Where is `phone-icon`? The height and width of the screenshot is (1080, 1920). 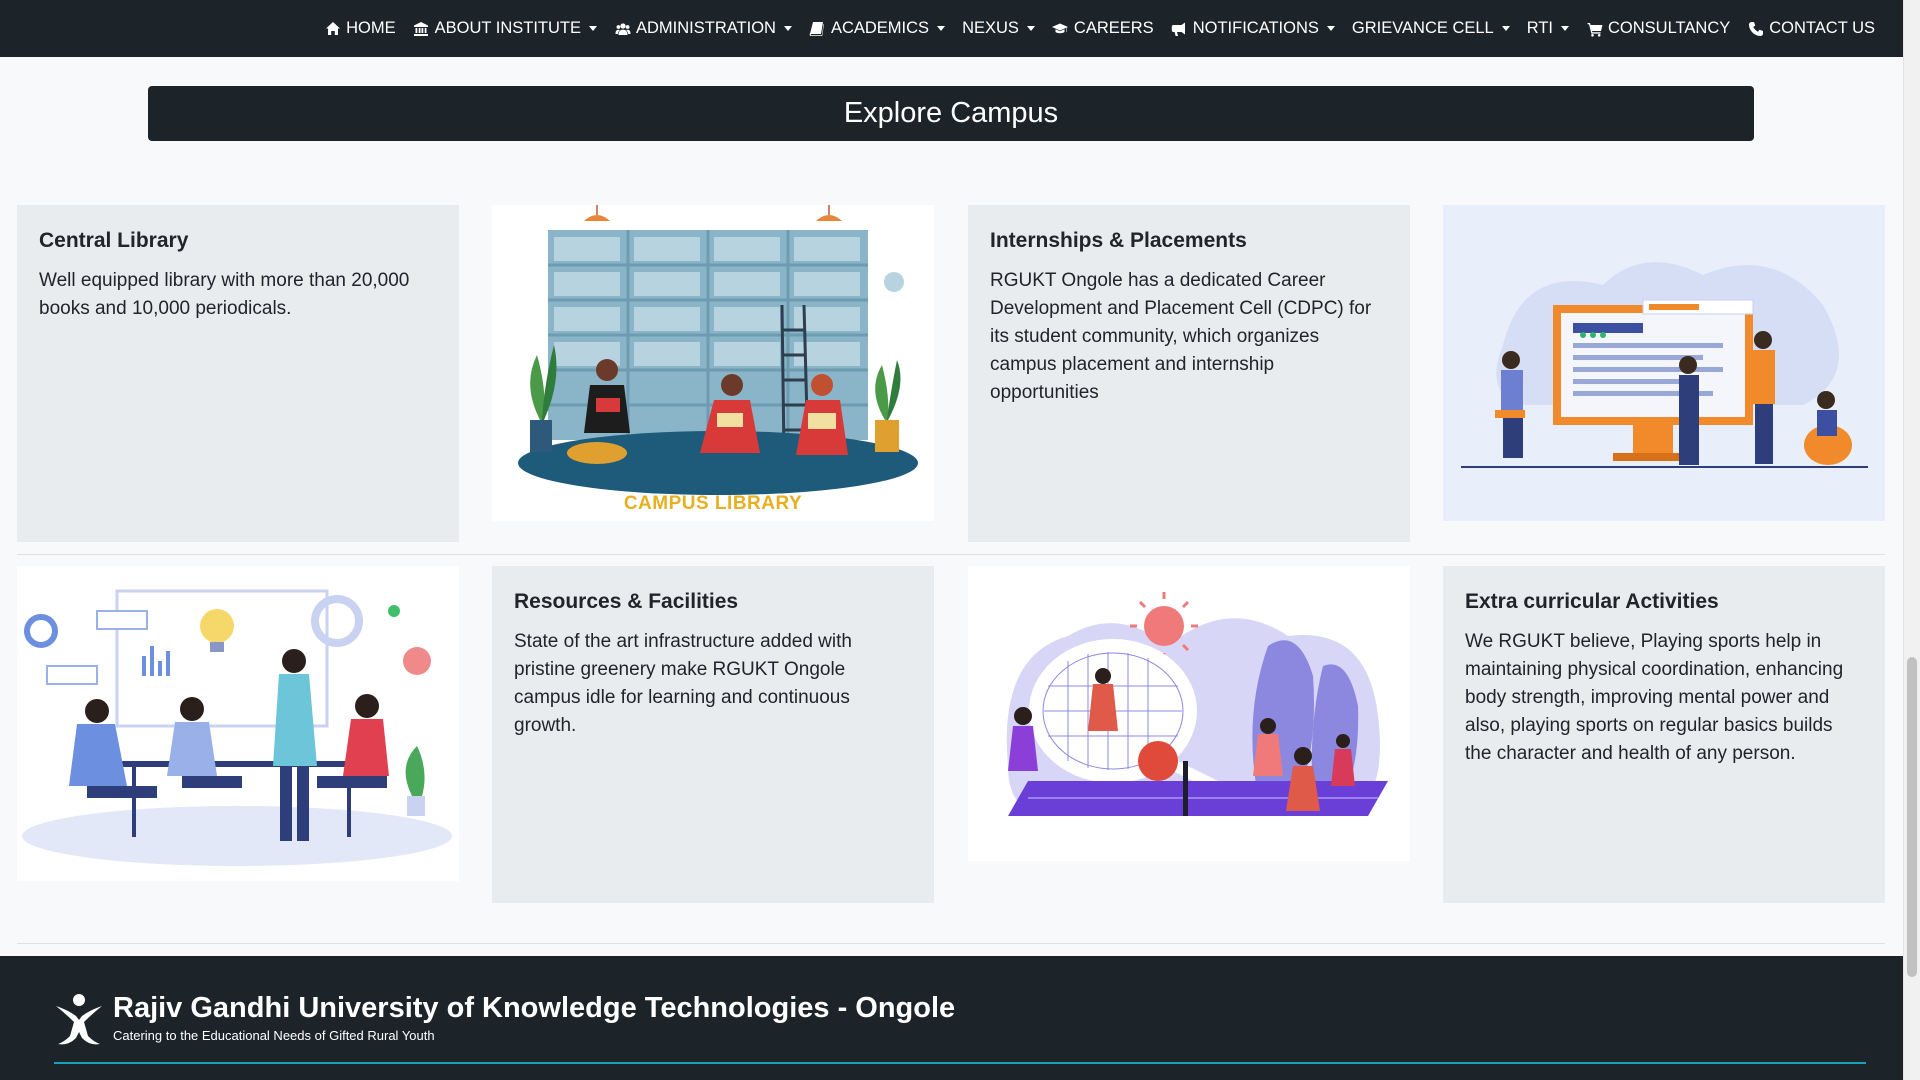 phone-icon is located at coordinates (1755, 28).